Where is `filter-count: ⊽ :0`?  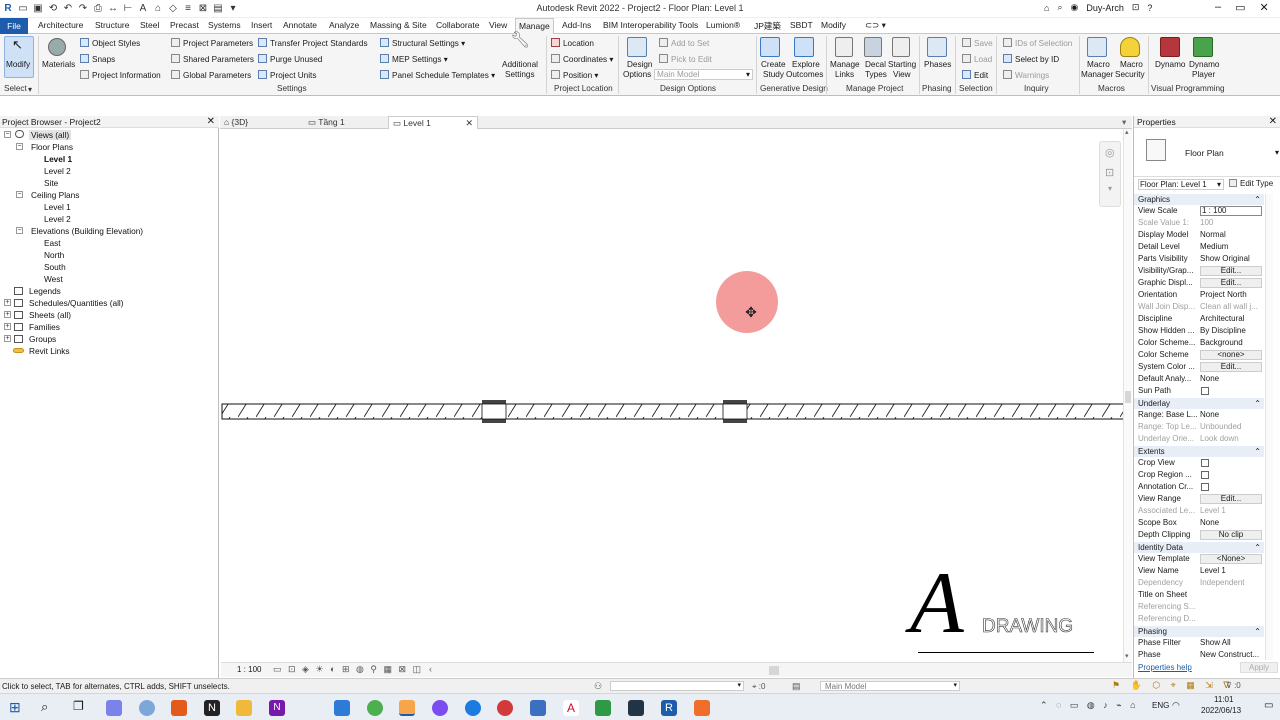
filter-count: ⊽ :0 is located at coordinates (1233, 685).